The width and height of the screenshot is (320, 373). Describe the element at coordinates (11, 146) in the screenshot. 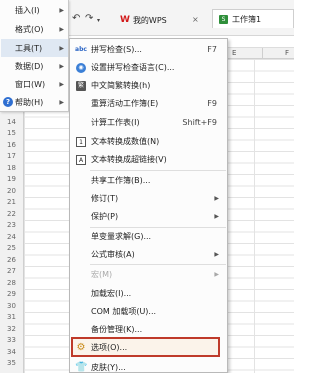

I see `row-number: 16` at that location.